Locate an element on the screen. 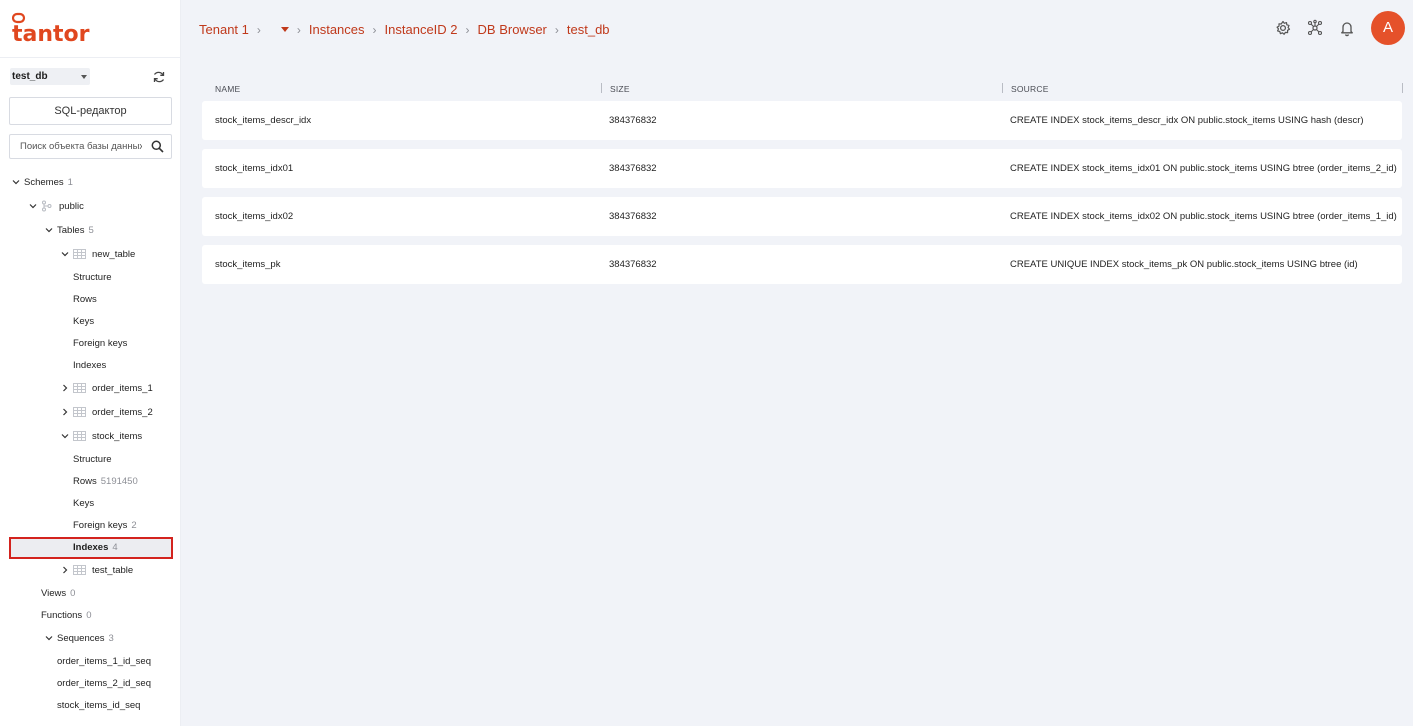 The width and height of the screenshot is (1413, 726). tree-stock-items-rows: Rows 5191450 is located at coordinates (105, 482).